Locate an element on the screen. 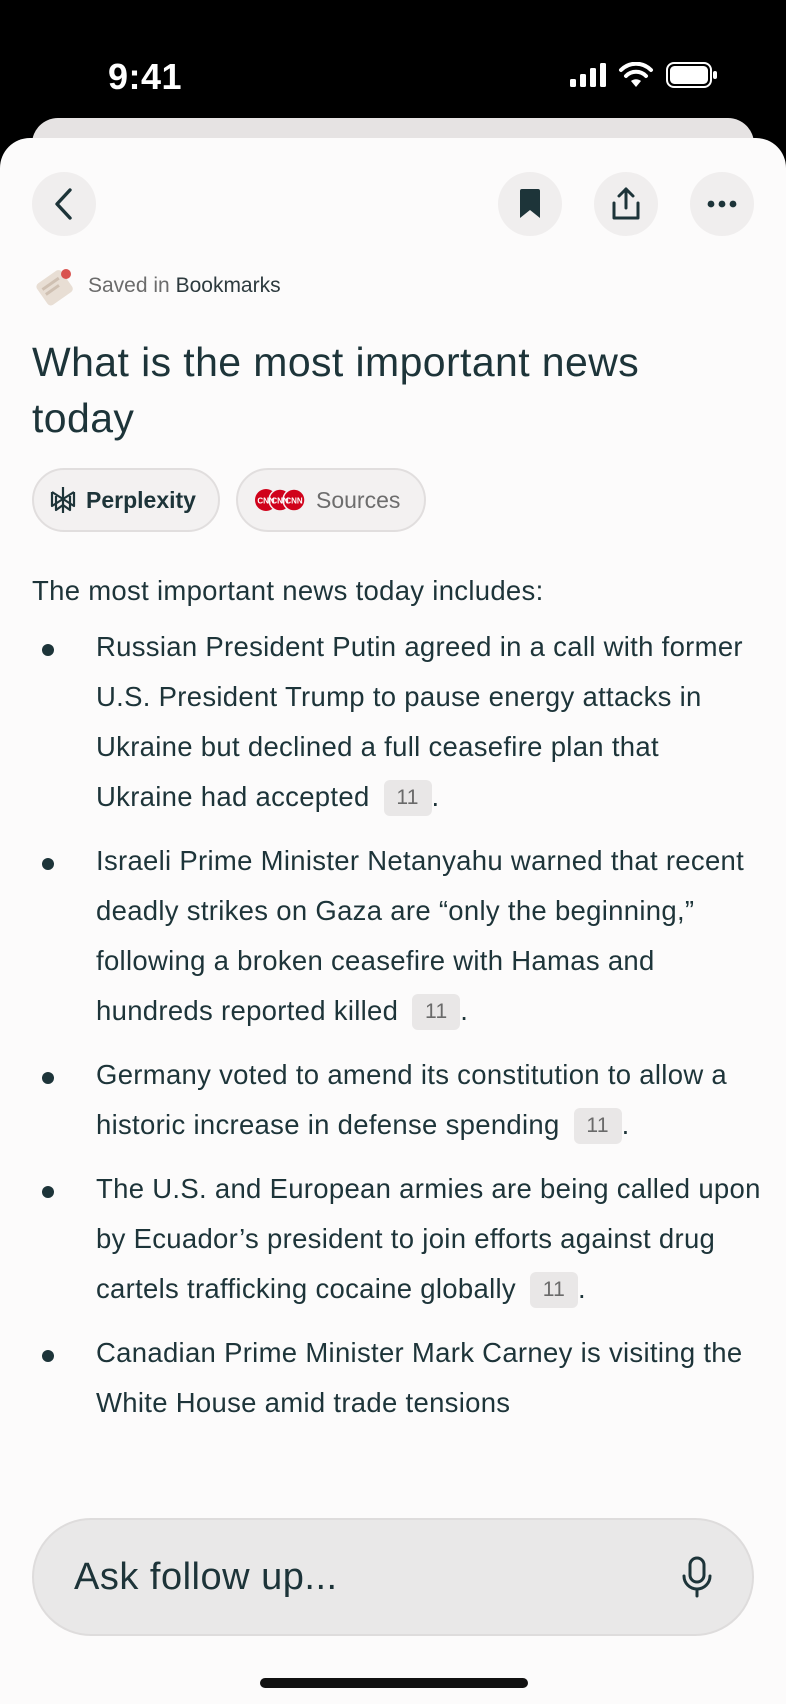 This screenshot has height=1704, width=786. share-icon is located at coordinates (626, 203).